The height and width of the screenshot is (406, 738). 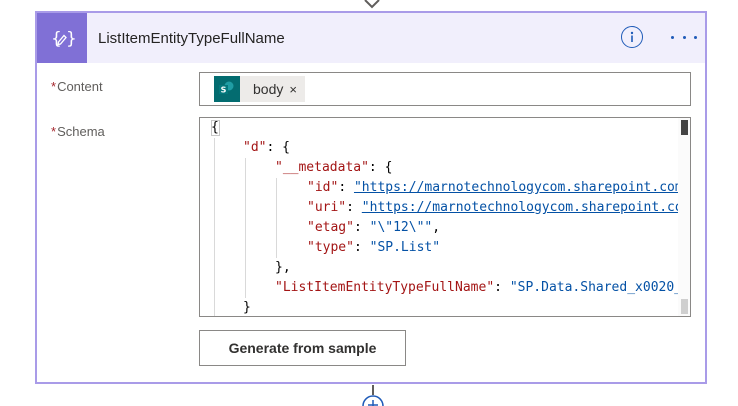 What do you see at coordinates (684, 127) in the screenshot?
I see `scrollbar-thumb` at bounding box center [684, 127].